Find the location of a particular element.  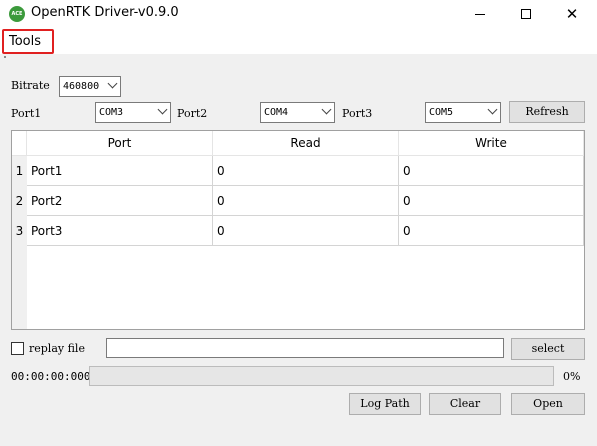

cell-port: Port2 is located at coordinates (120, 201).